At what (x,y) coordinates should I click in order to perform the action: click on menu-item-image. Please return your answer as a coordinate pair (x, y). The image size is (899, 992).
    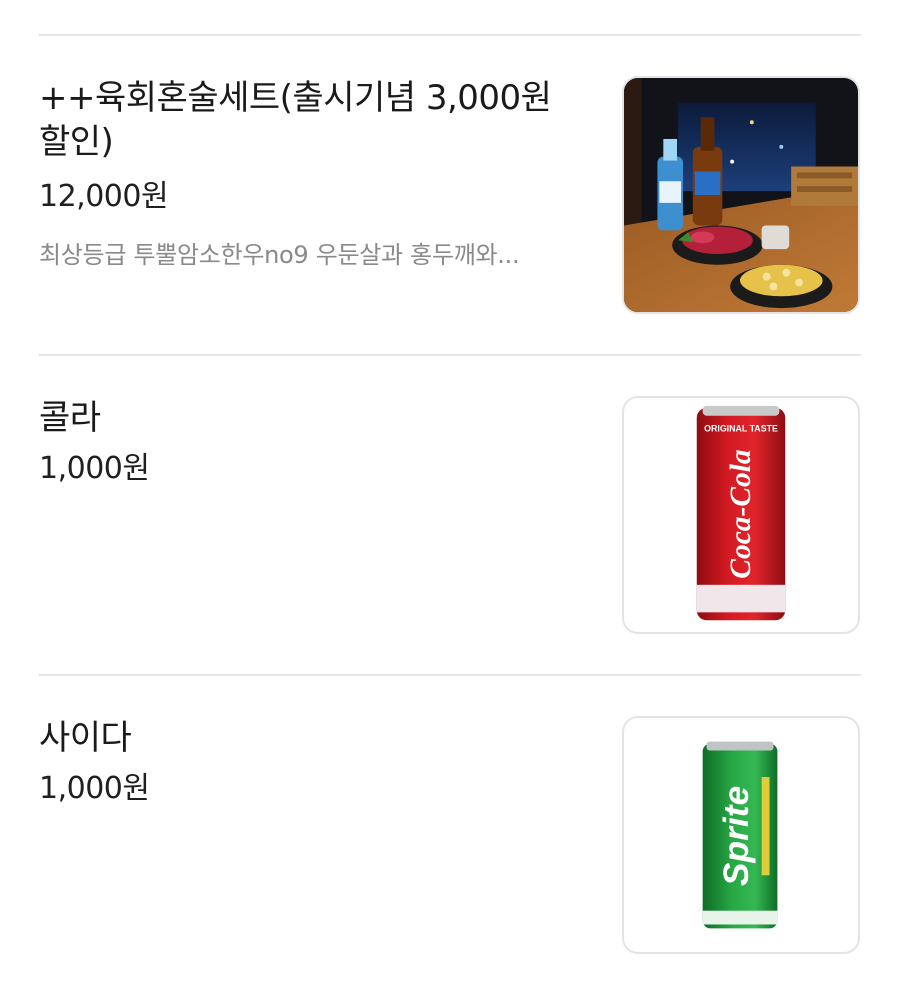
    Looking at the image, I should click on (741, 195).